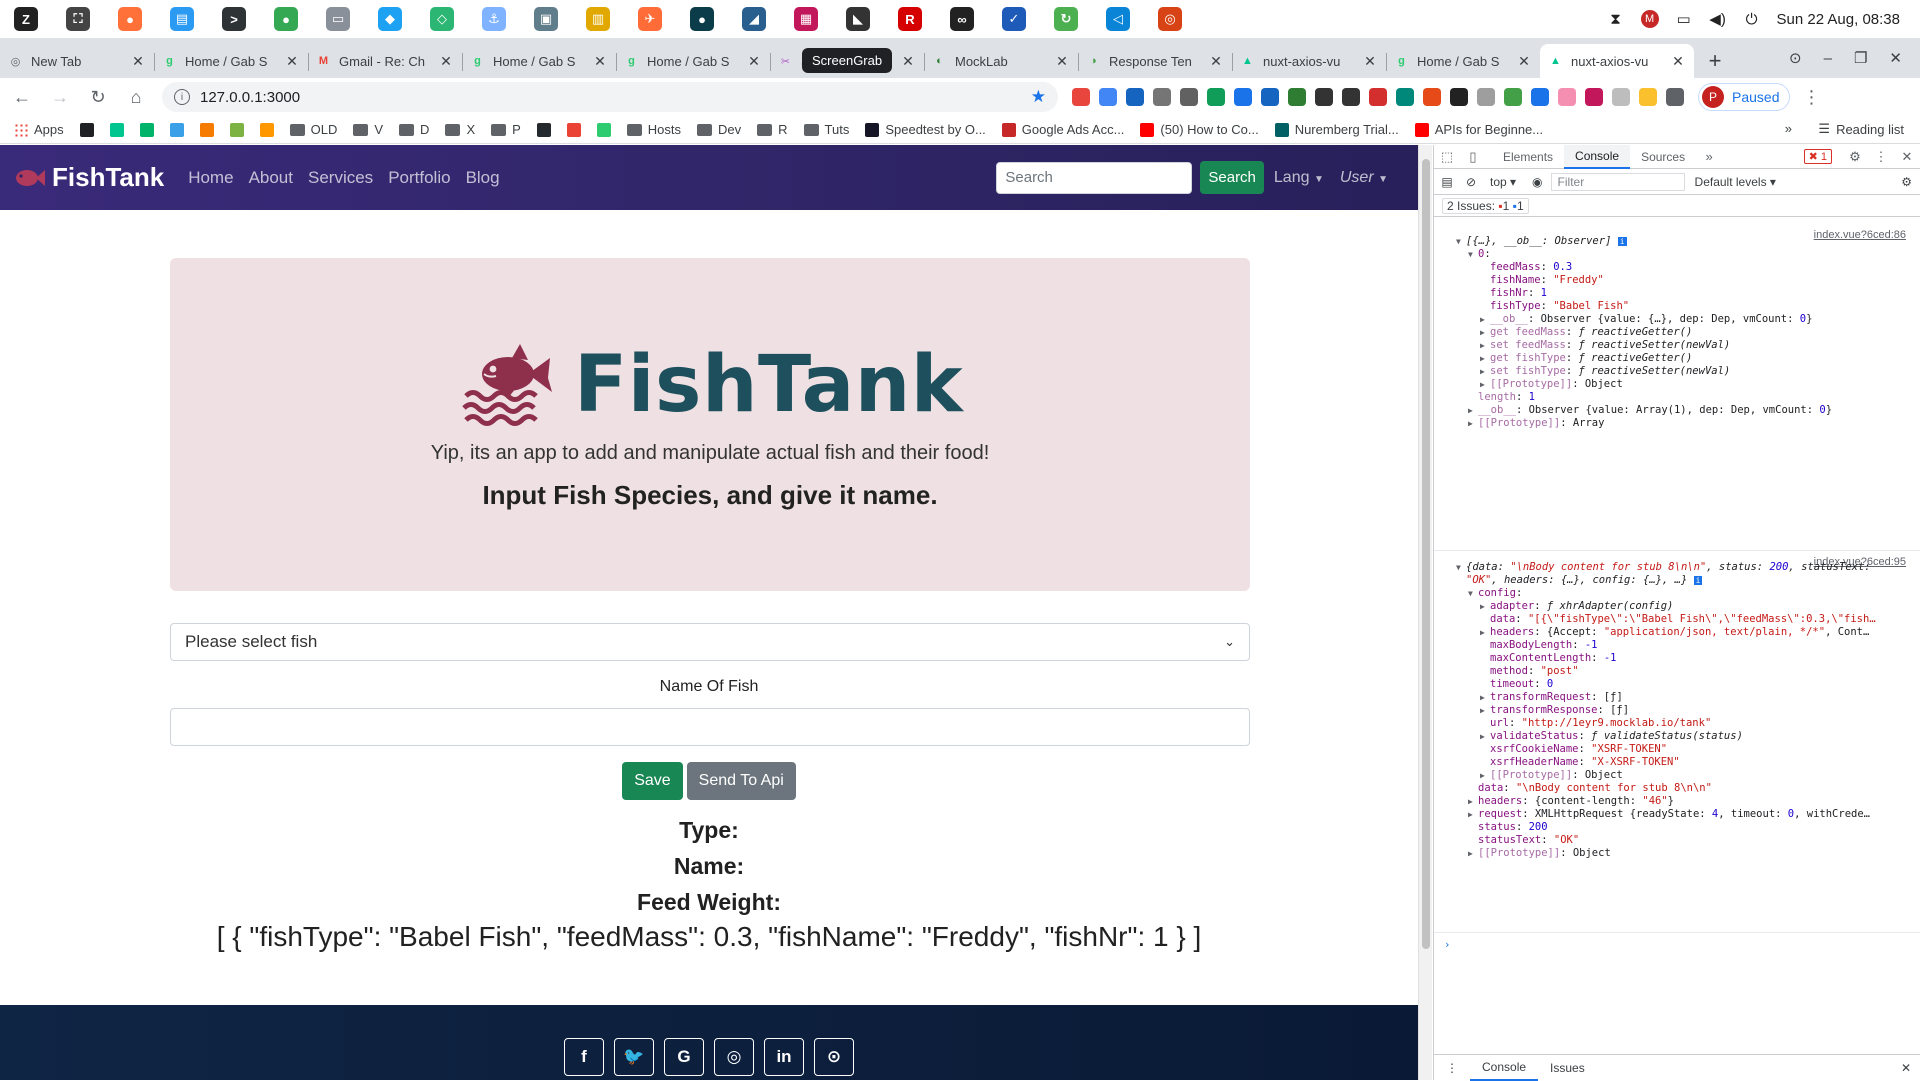 The width and height of the screenshot is (1920, 1081). Describe the element at coordinates (1551, 697) in the screenshot. I see `console-line: ▶ transformRequest: [ƒ]` at that location.